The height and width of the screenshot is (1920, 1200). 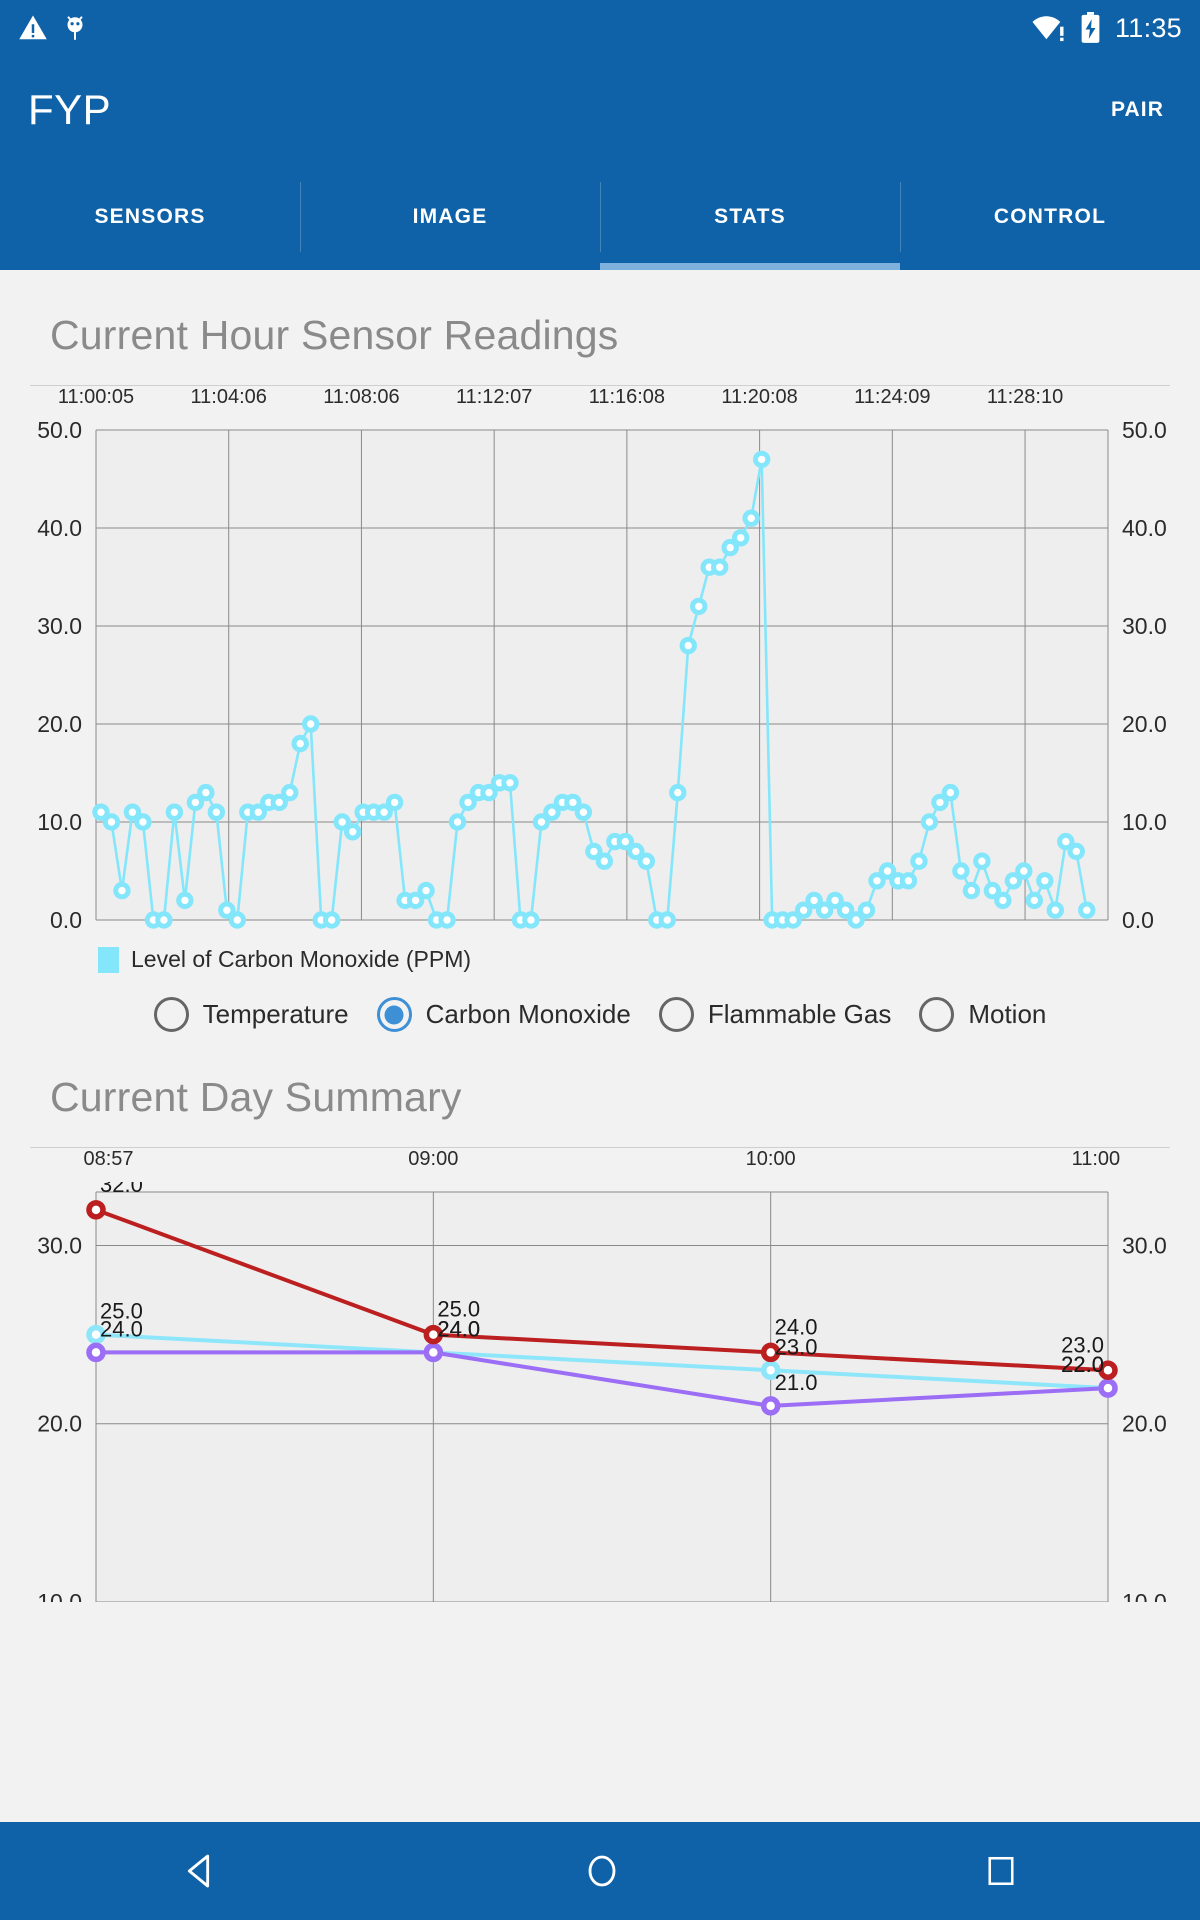 What do you see at coordinates (528, 1014) in the screenshot?
I see `radio-label: Carbon Monoxide` at bounding box center [528, 1014].